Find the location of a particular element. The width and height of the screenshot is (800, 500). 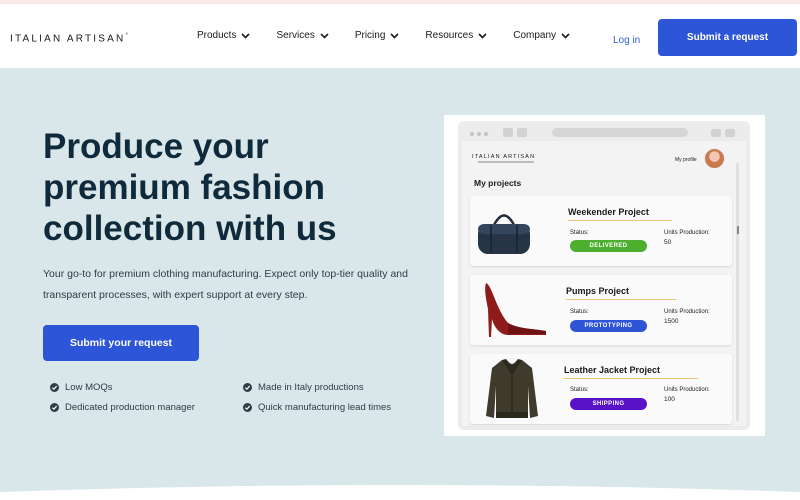

duffel-bag-icon is located at coordinates (504, 234).